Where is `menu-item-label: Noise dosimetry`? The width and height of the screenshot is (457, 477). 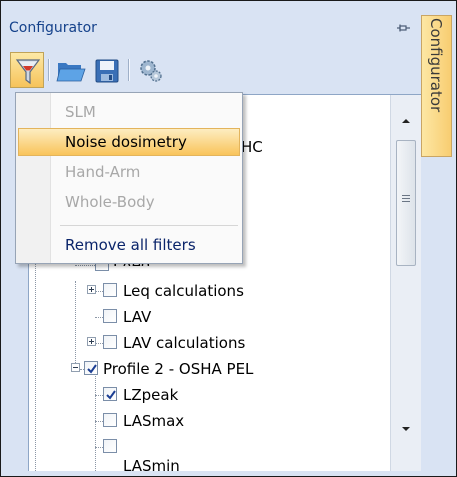
menu-item-label: Noise dosimetry is located at coordinates (126, 142).